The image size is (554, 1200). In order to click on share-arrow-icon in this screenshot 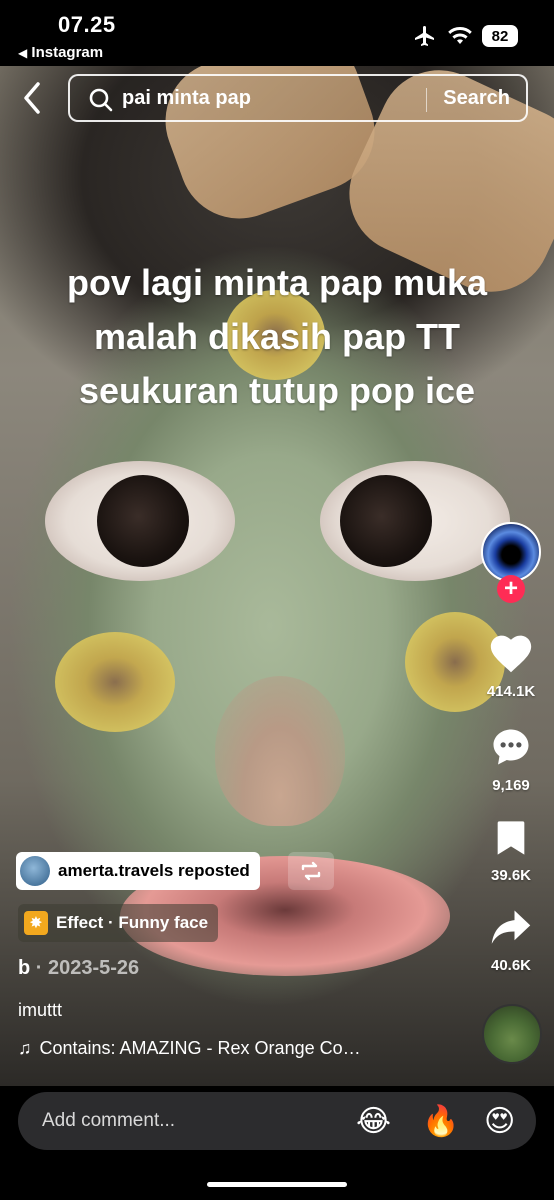, I will do `click(511, 927)`.